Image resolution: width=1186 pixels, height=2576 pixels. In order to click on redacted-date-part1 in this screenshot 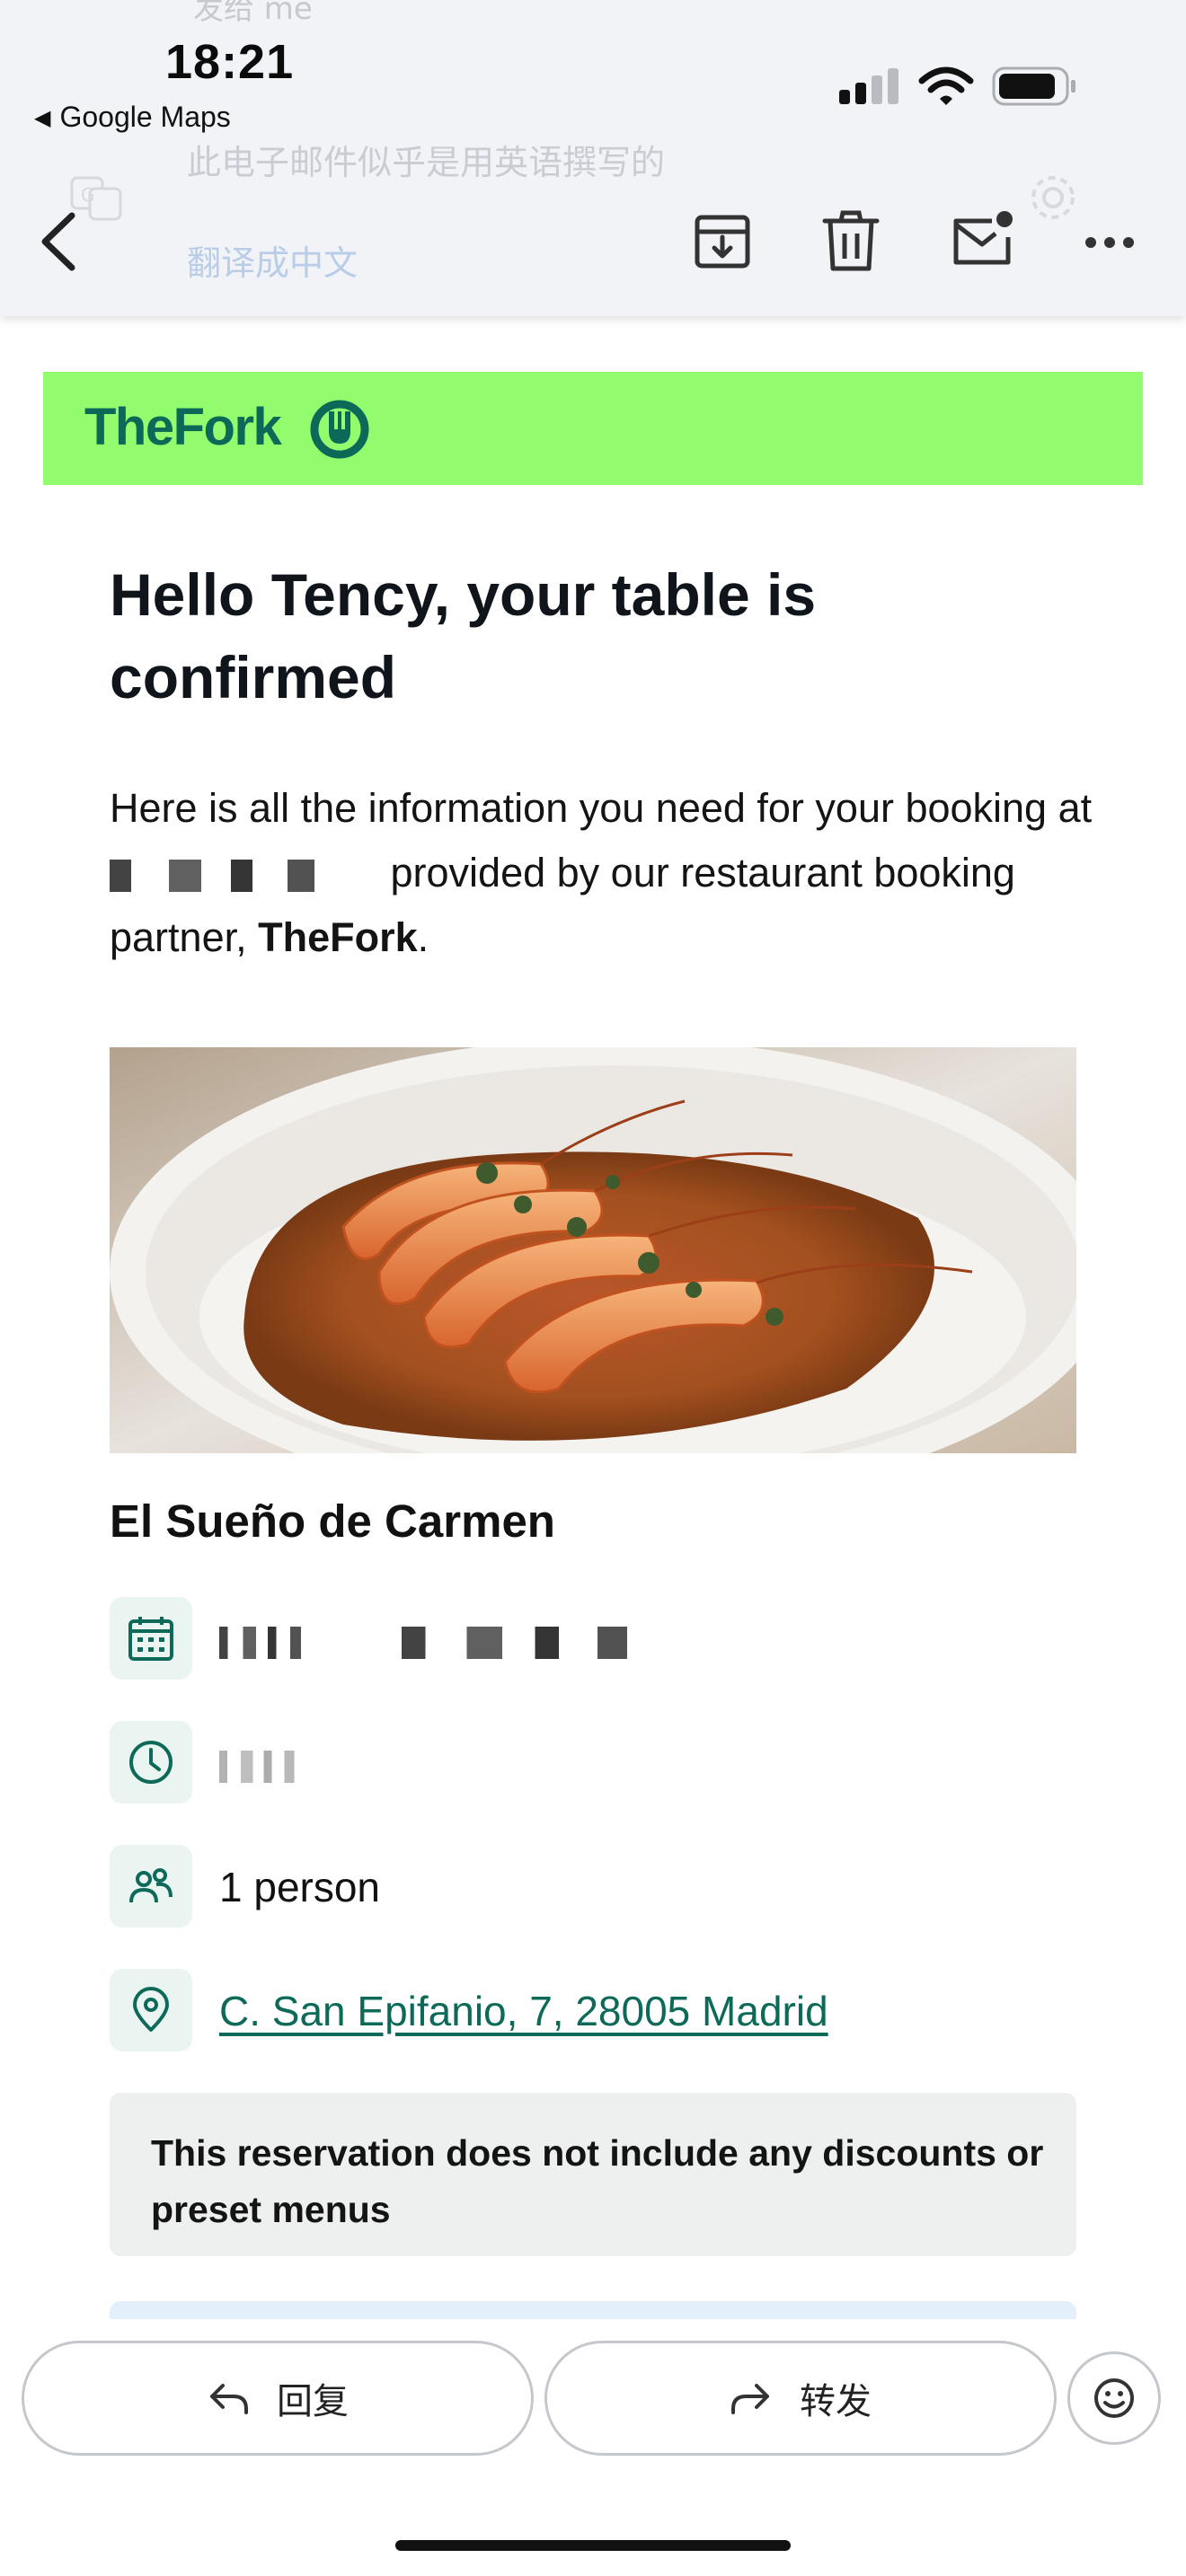, I will do `click(273, 1643)`.